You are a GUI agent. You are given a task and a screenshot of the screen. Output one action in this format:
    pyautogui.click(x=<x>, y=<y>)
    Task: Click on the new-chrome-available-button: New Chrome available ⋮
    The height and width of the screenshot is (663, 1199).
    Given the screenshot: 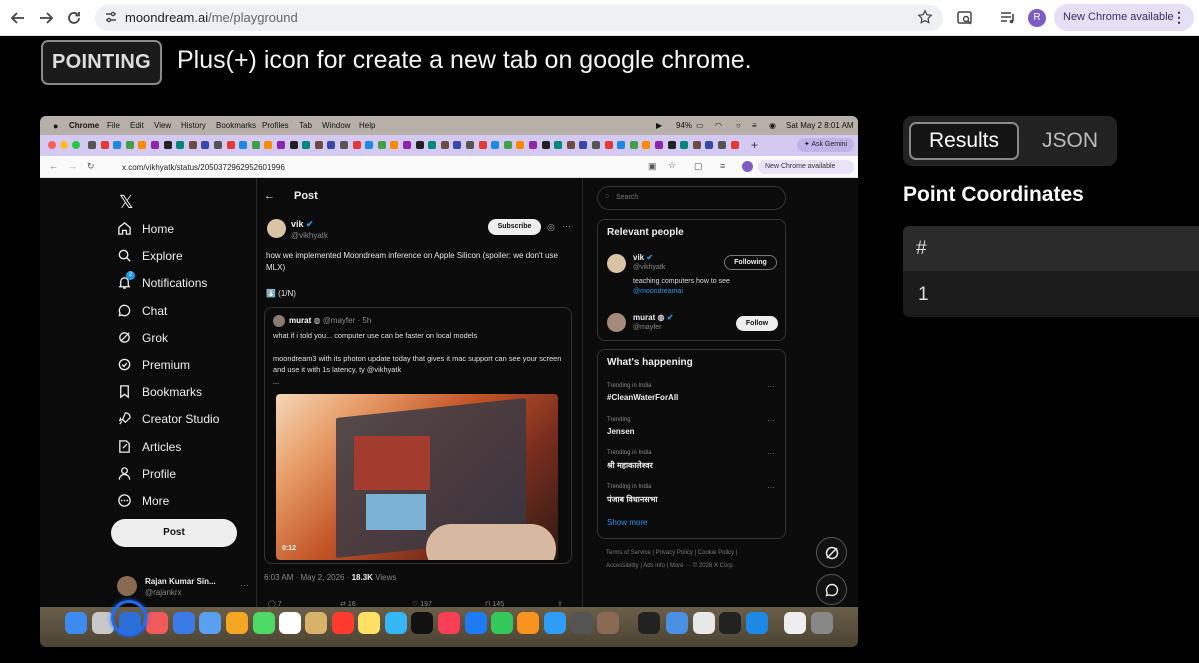 What is the action you would take?
    pyautogui.click(x=1124, y=17)
    